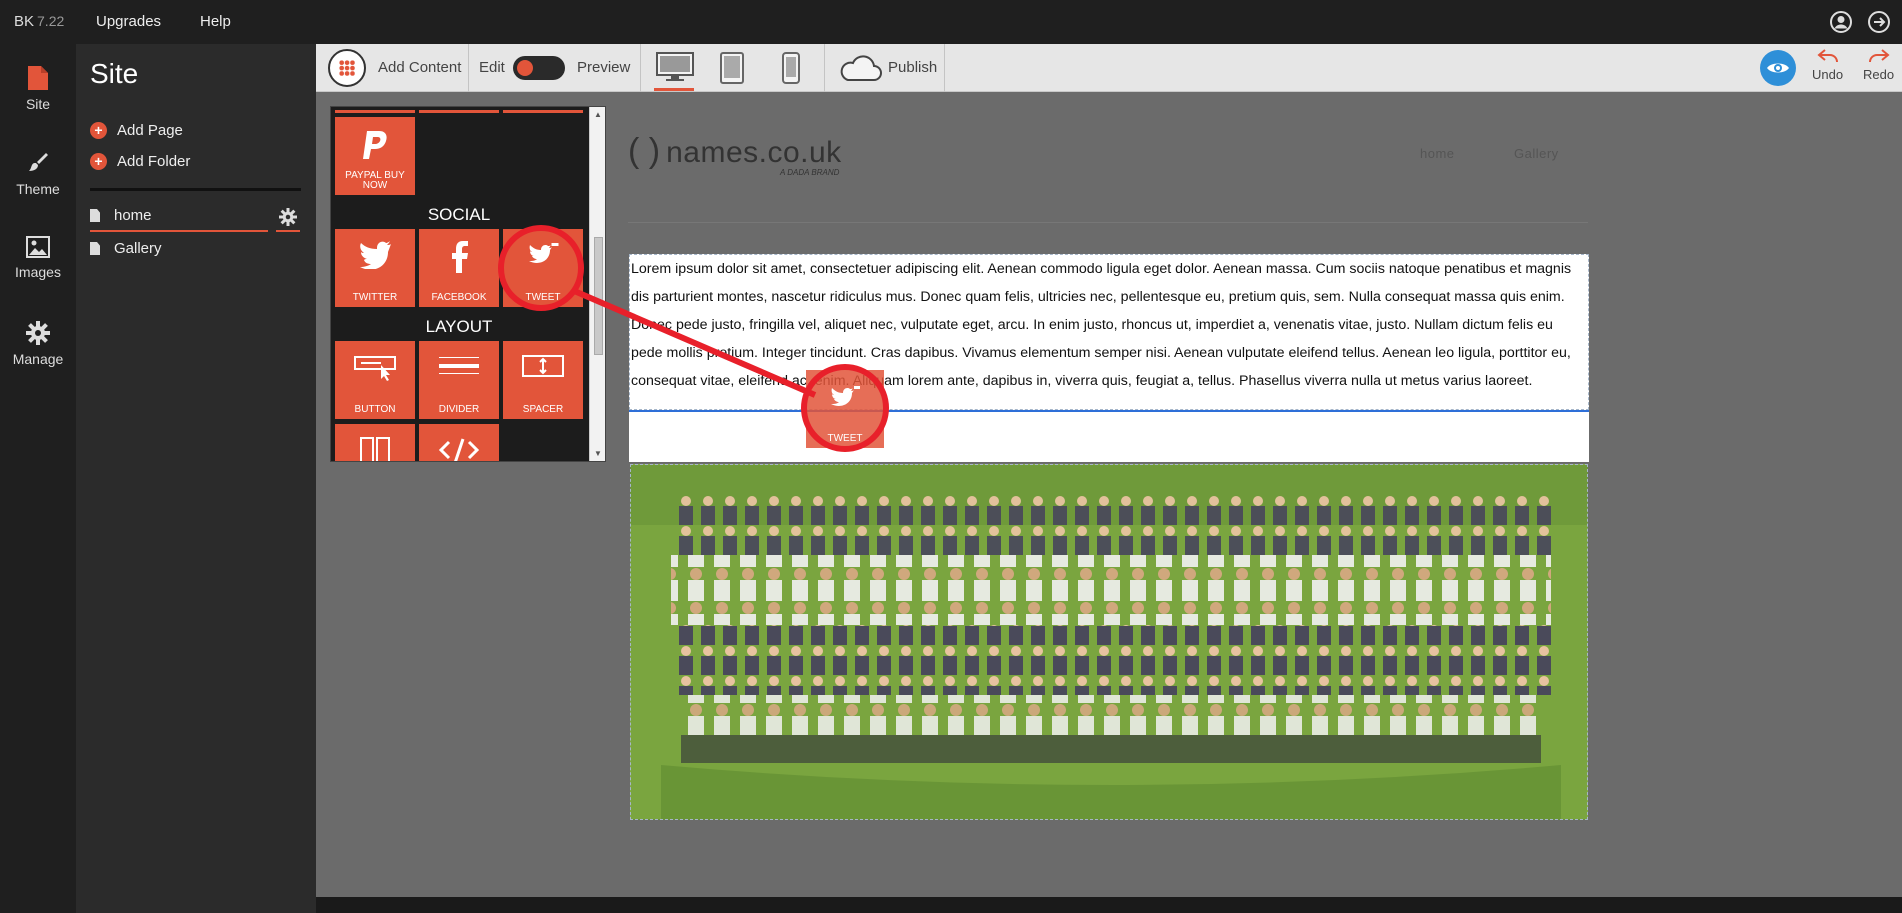 The image size is (1902, 913). What do you see at coordinates (912, 67) in the screenshot?
I see `publish-button: Publish` at bounding box center [912, 67].